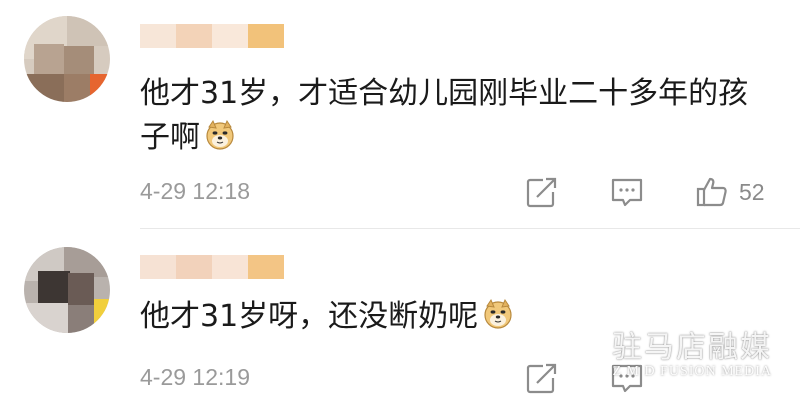 This screenshot has width=800, height=413. I want to click on comment-meta: 4-29 12:18 52, so click(458, 192).